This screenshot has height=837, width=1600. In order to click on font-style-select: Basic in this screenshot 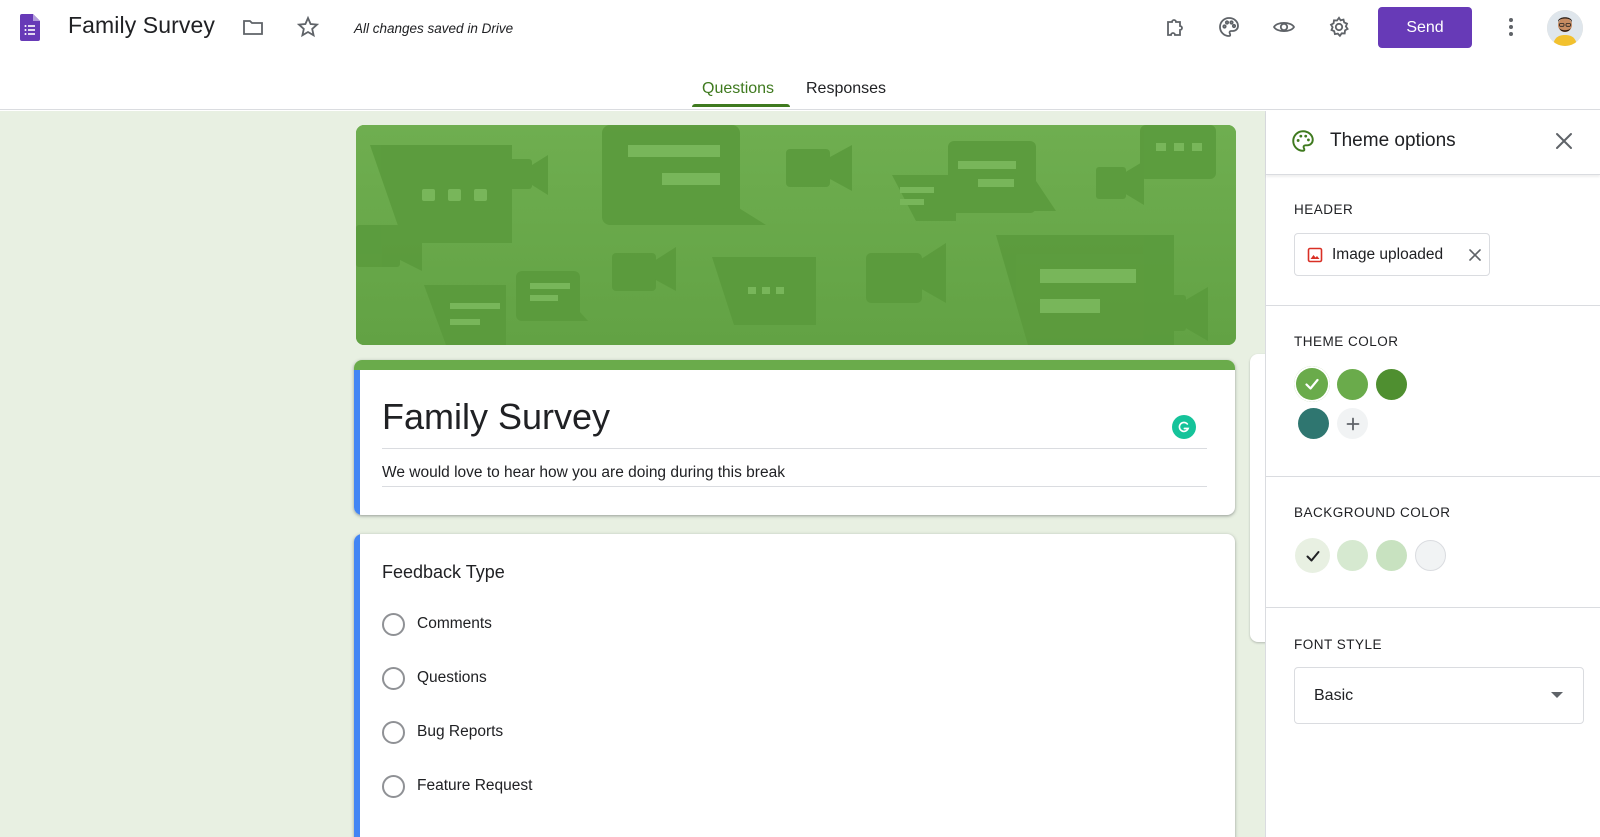, I will do `click(1439, 695)`.